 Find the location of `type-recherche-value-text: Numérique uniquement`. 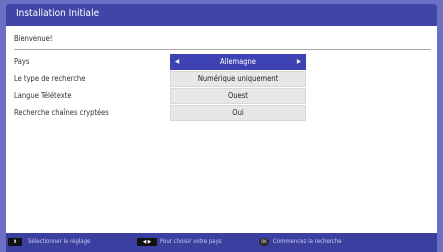

type-recherche-value-text: Numérique uniquement is located at coordinates (238, 78).